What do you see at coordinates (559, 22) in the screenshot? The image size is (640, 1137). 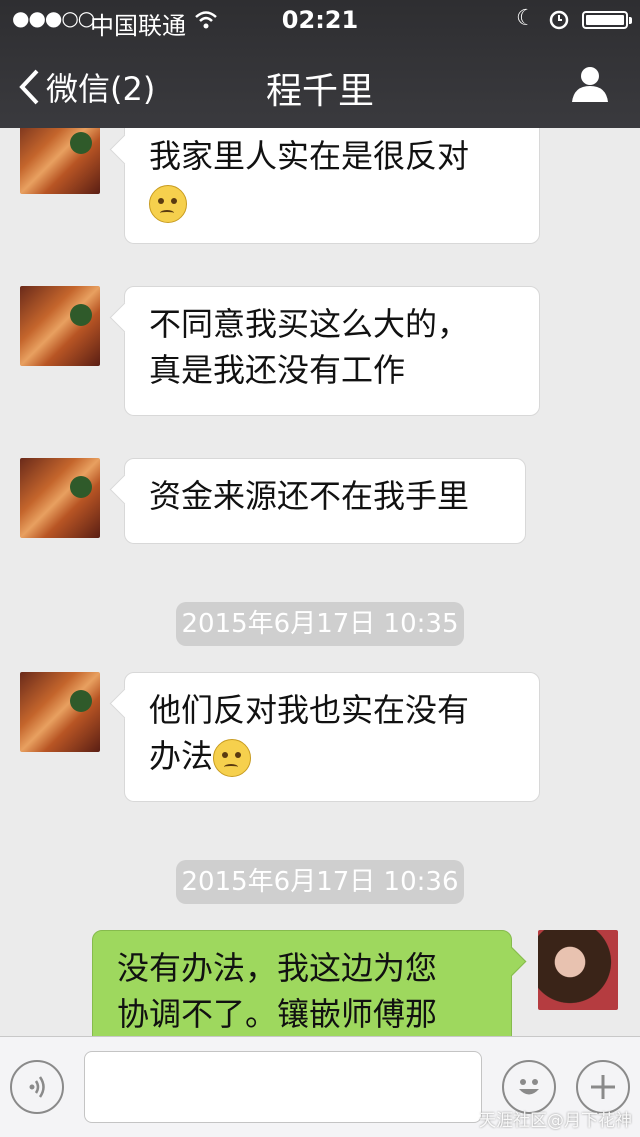 I see `alarm-icon` at bounding box center [559, 22].